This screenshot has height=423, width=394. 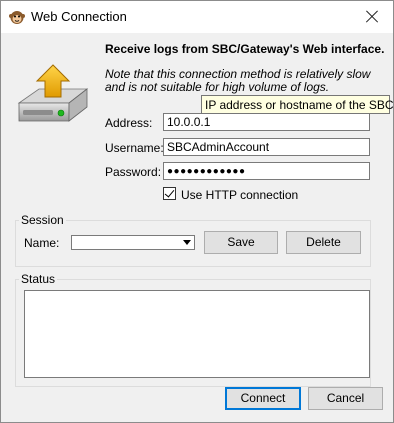 What do you see at coordinates (323, 242) in the screenshot?
I see `delete-button: Delete` at bounding box center [323, 242].